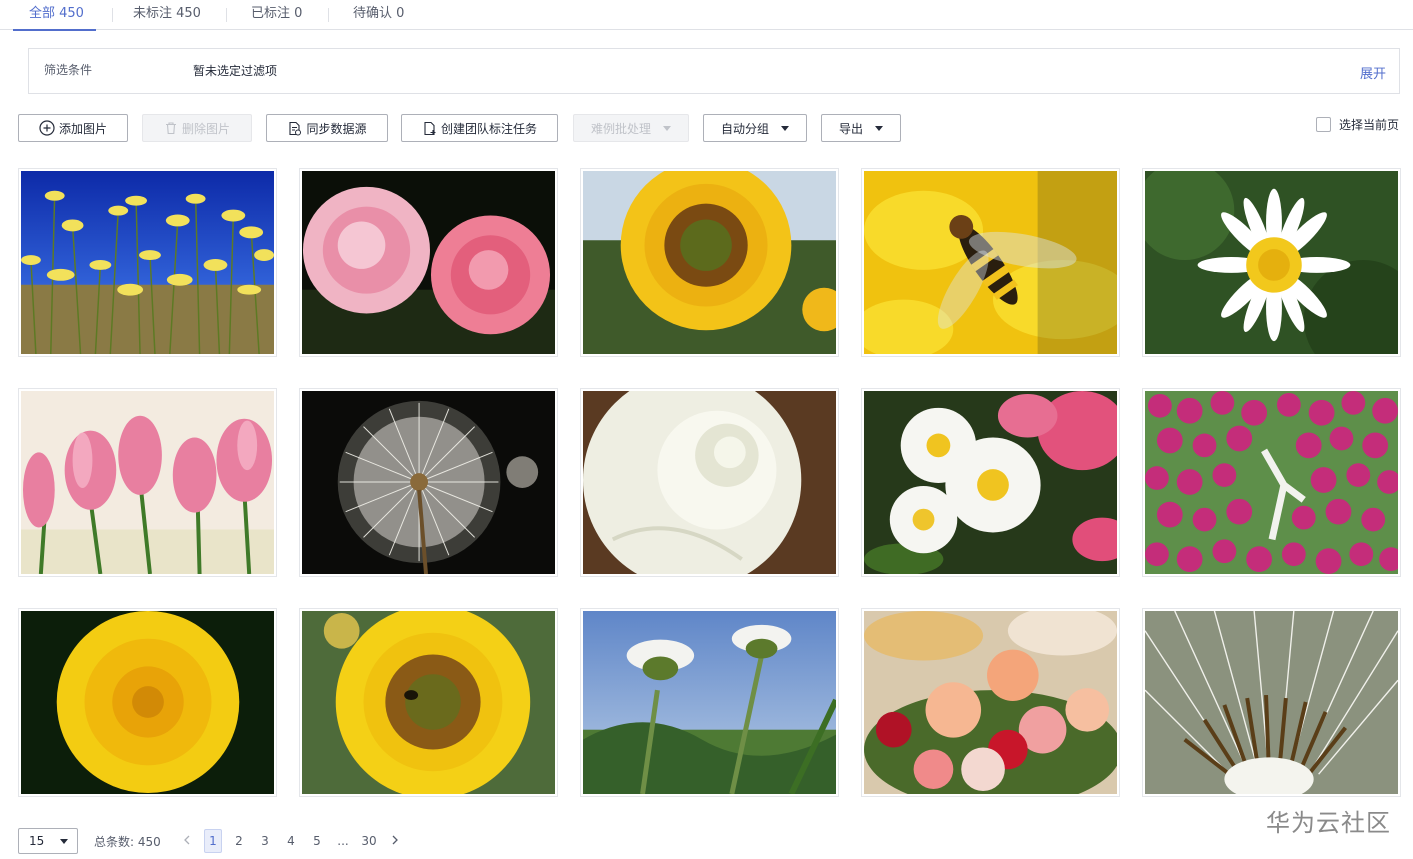  What do you see at coordinates (54, 15) in the screenshot?
I see `tab-all: 全部 450` at bounding box center [54, 15].